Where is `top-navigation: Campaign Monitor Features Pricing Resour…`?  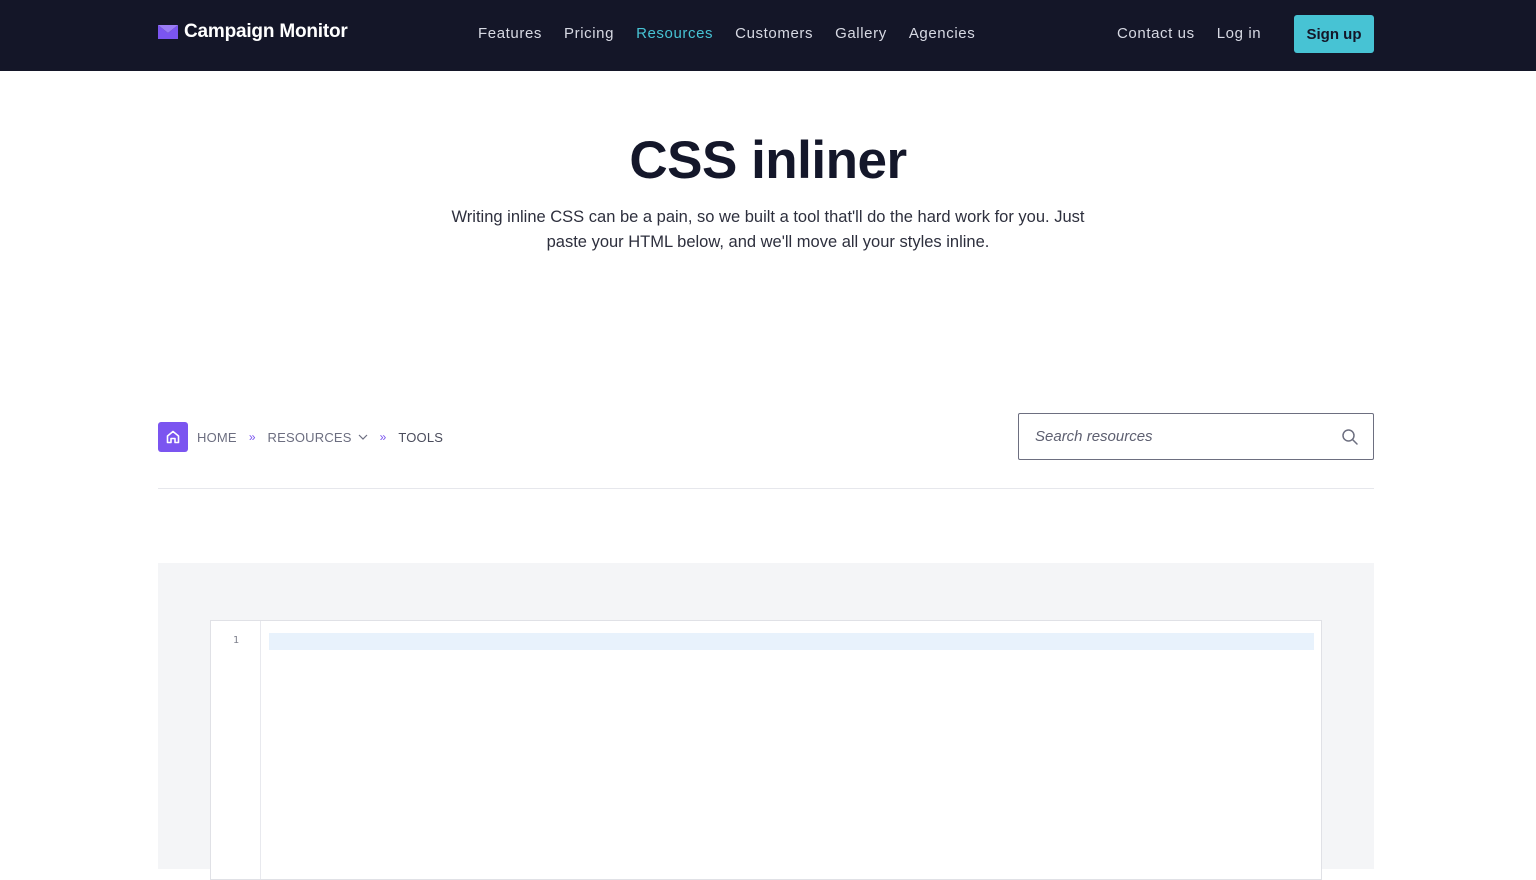
top-navigation: Campaign Monitor Features Pricing Resour… is located at coordinates (768, 35).